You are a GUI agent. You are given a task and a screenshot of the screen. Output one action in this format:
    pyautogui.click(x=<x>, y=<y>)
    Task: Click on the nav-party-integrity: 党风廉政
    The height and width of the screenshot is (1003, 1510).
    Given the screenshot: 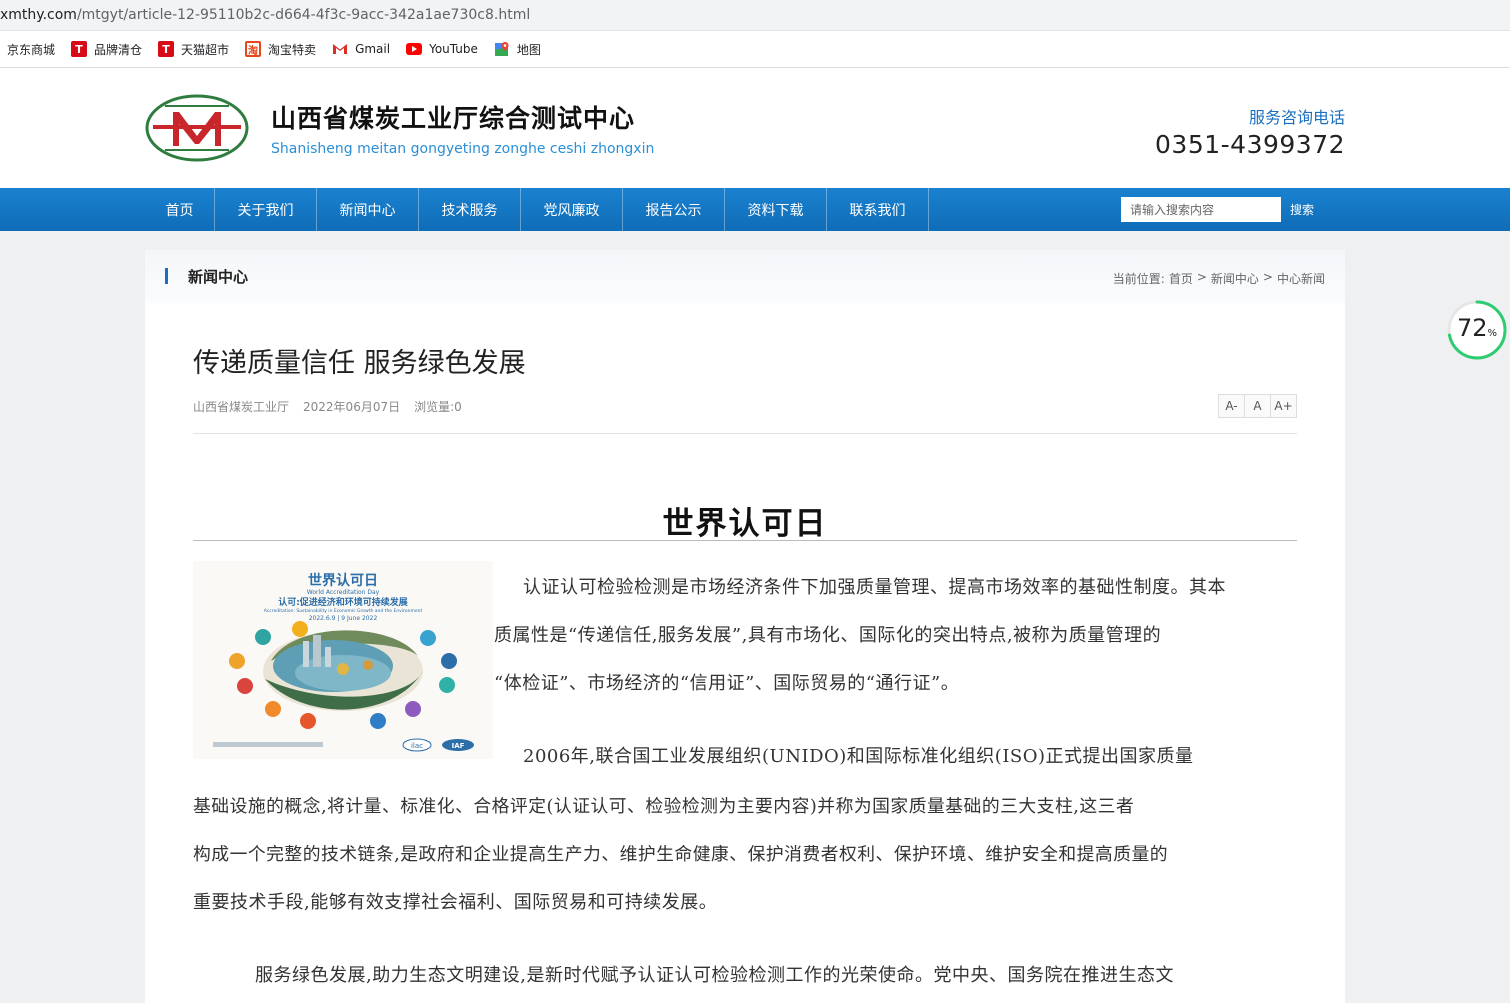 What is the action you would take?
    pyautogui.click(x=572, y=209)
    